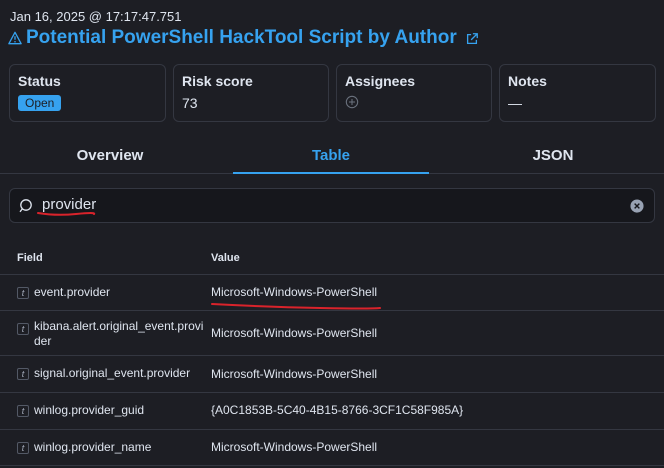 This screenshot has height=468, width=664. Describe the element at coordinates (332, 205) in the screenshot. I see `search-input: provider` at that location.